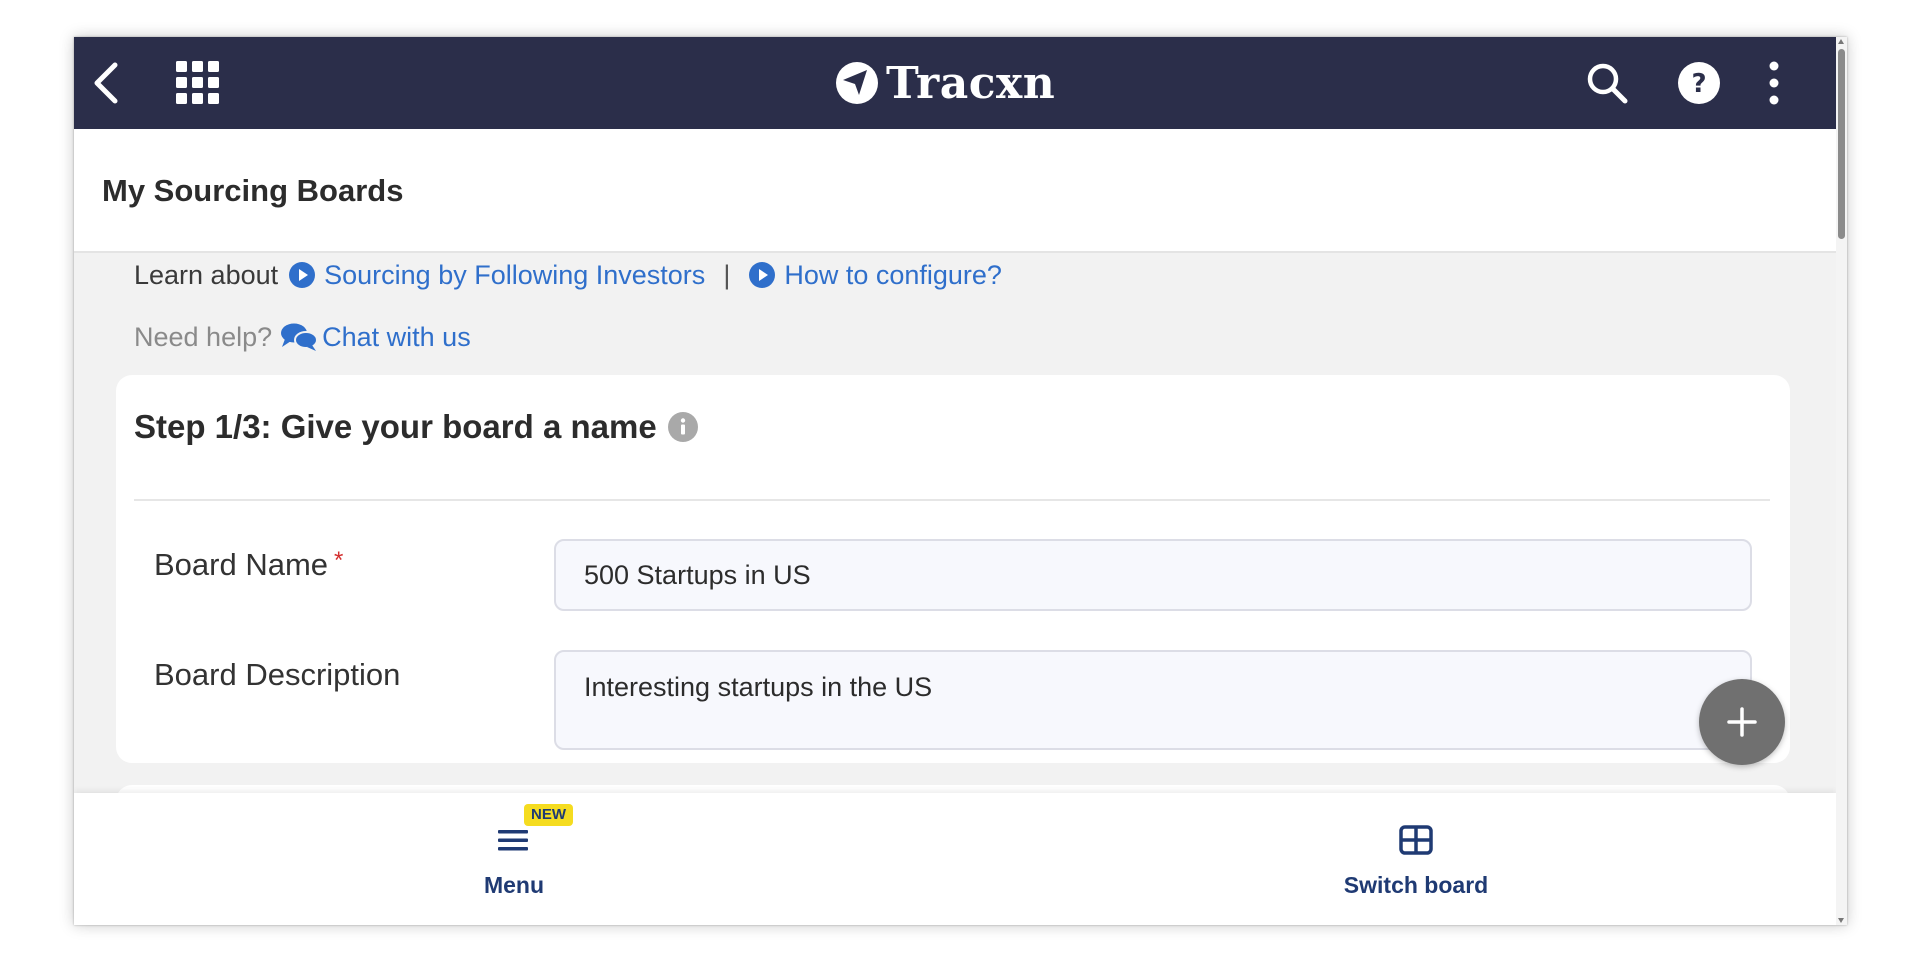 Image resolution: width=1920 pixels, height=960 pixels. I want to click on search-icon, so click(1607, 83).